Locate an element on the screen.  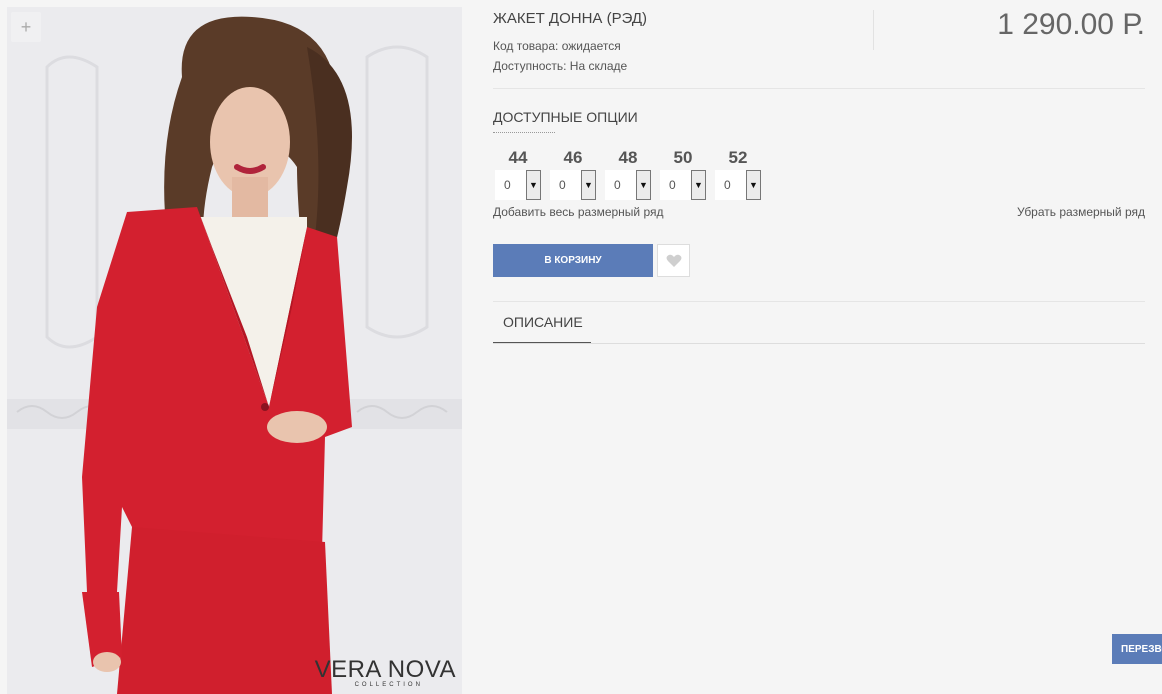
watermark-brand: VERA NOVA is located at coordinates (385, 669).